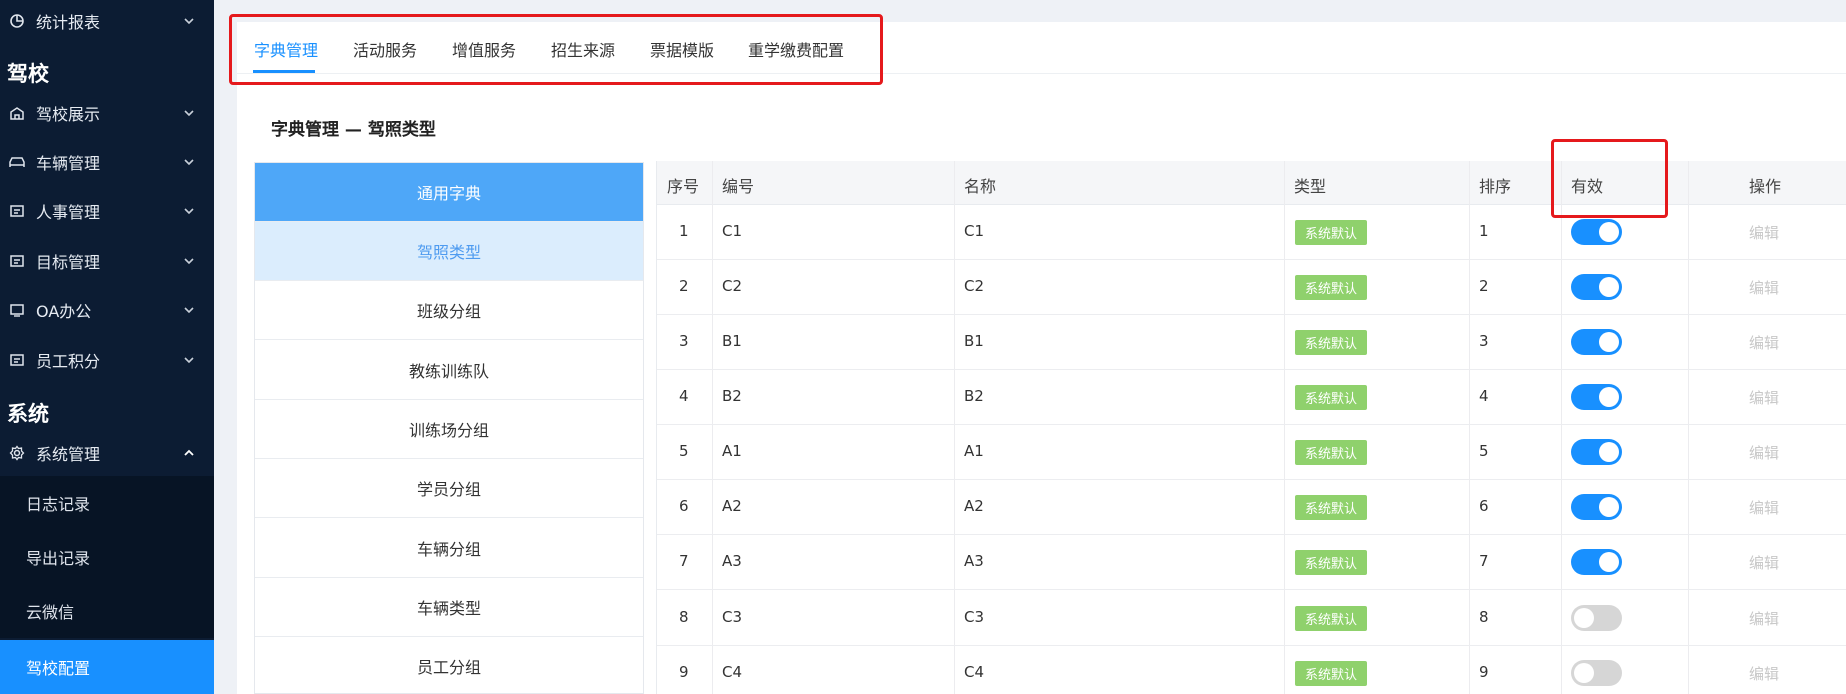 The height and width of the screenshot is (694, 1846). I want to click on dict-item-coach-team: 教练训练队, so click(449, 370).